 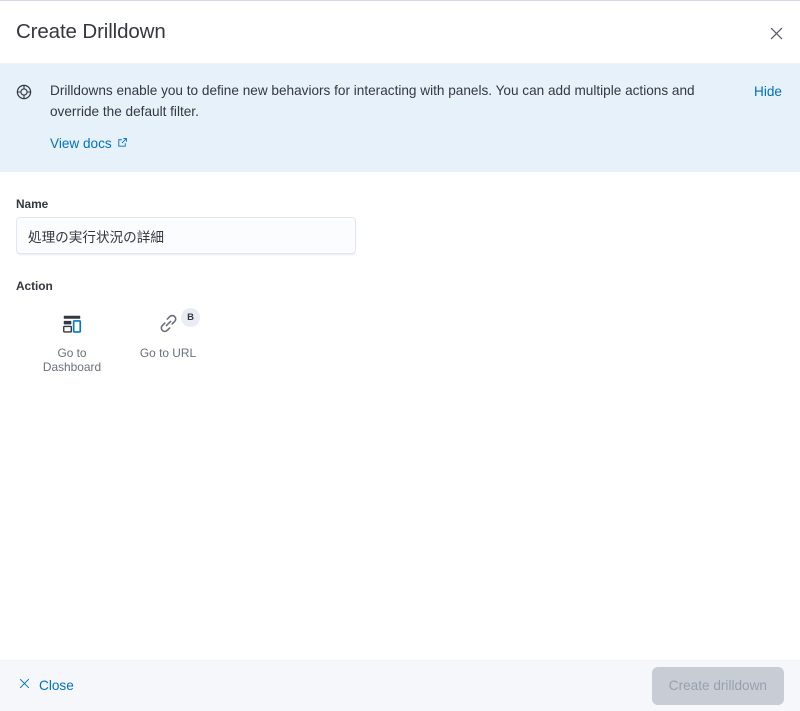 I want to click on page-title: Create Drilldown, so click(x=91, y=31).